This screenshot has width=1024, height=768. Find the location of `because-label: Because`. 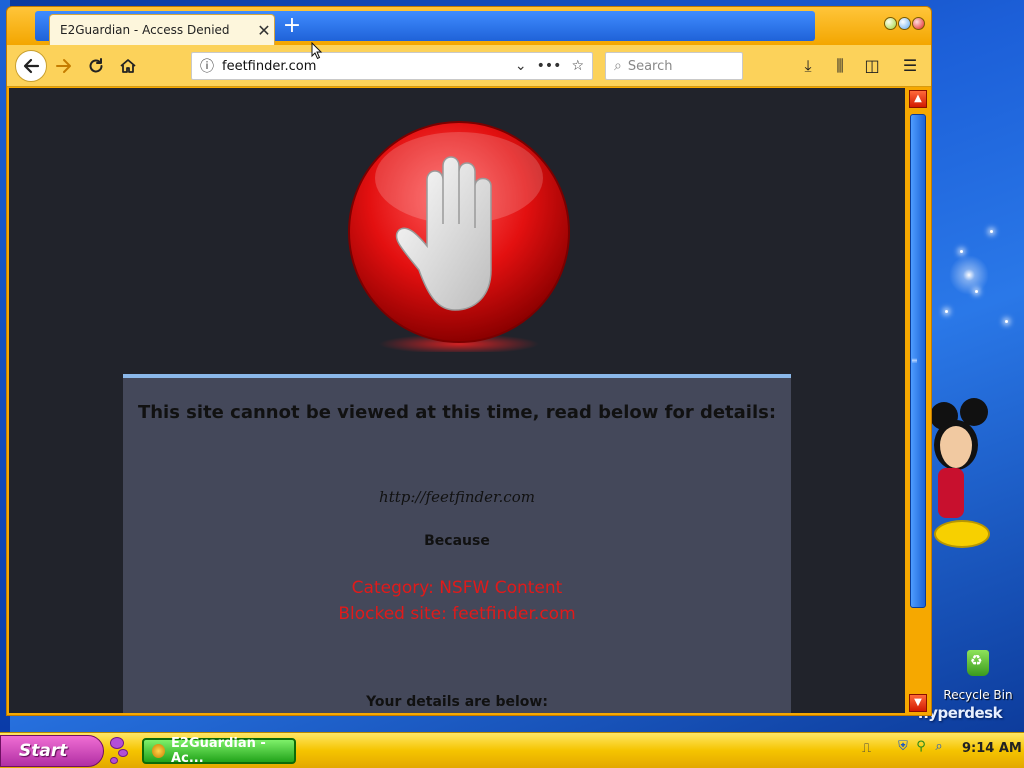

because-label: Because is located at coordinates (457, 541).